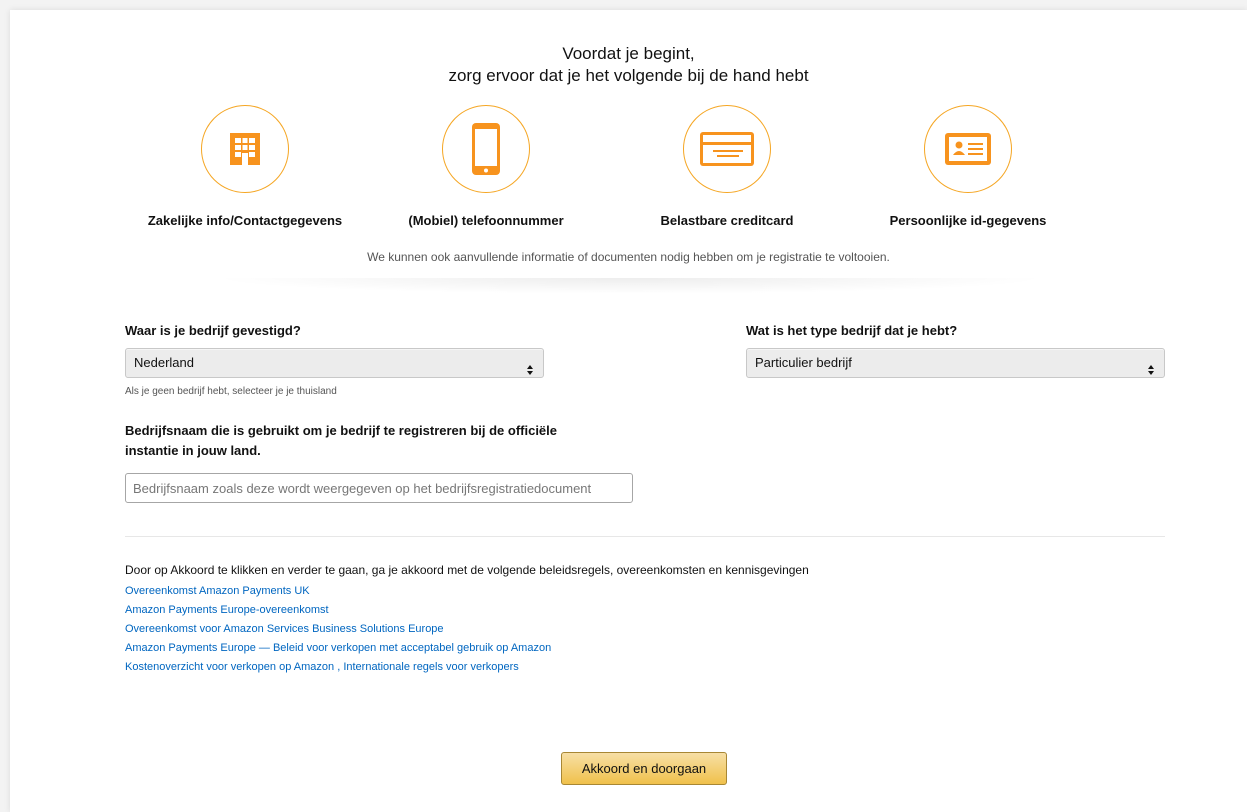  What do you see at coordinates (164, 362) in the screenshot?
I see `country-select-value: Nederland` at bounding box center [164, 362].